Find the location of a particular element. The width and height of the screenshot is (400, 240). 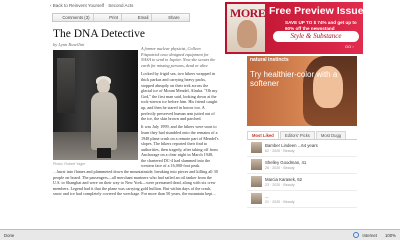

tab-most-liked: Most Liked is located at coordinates (263, 135).